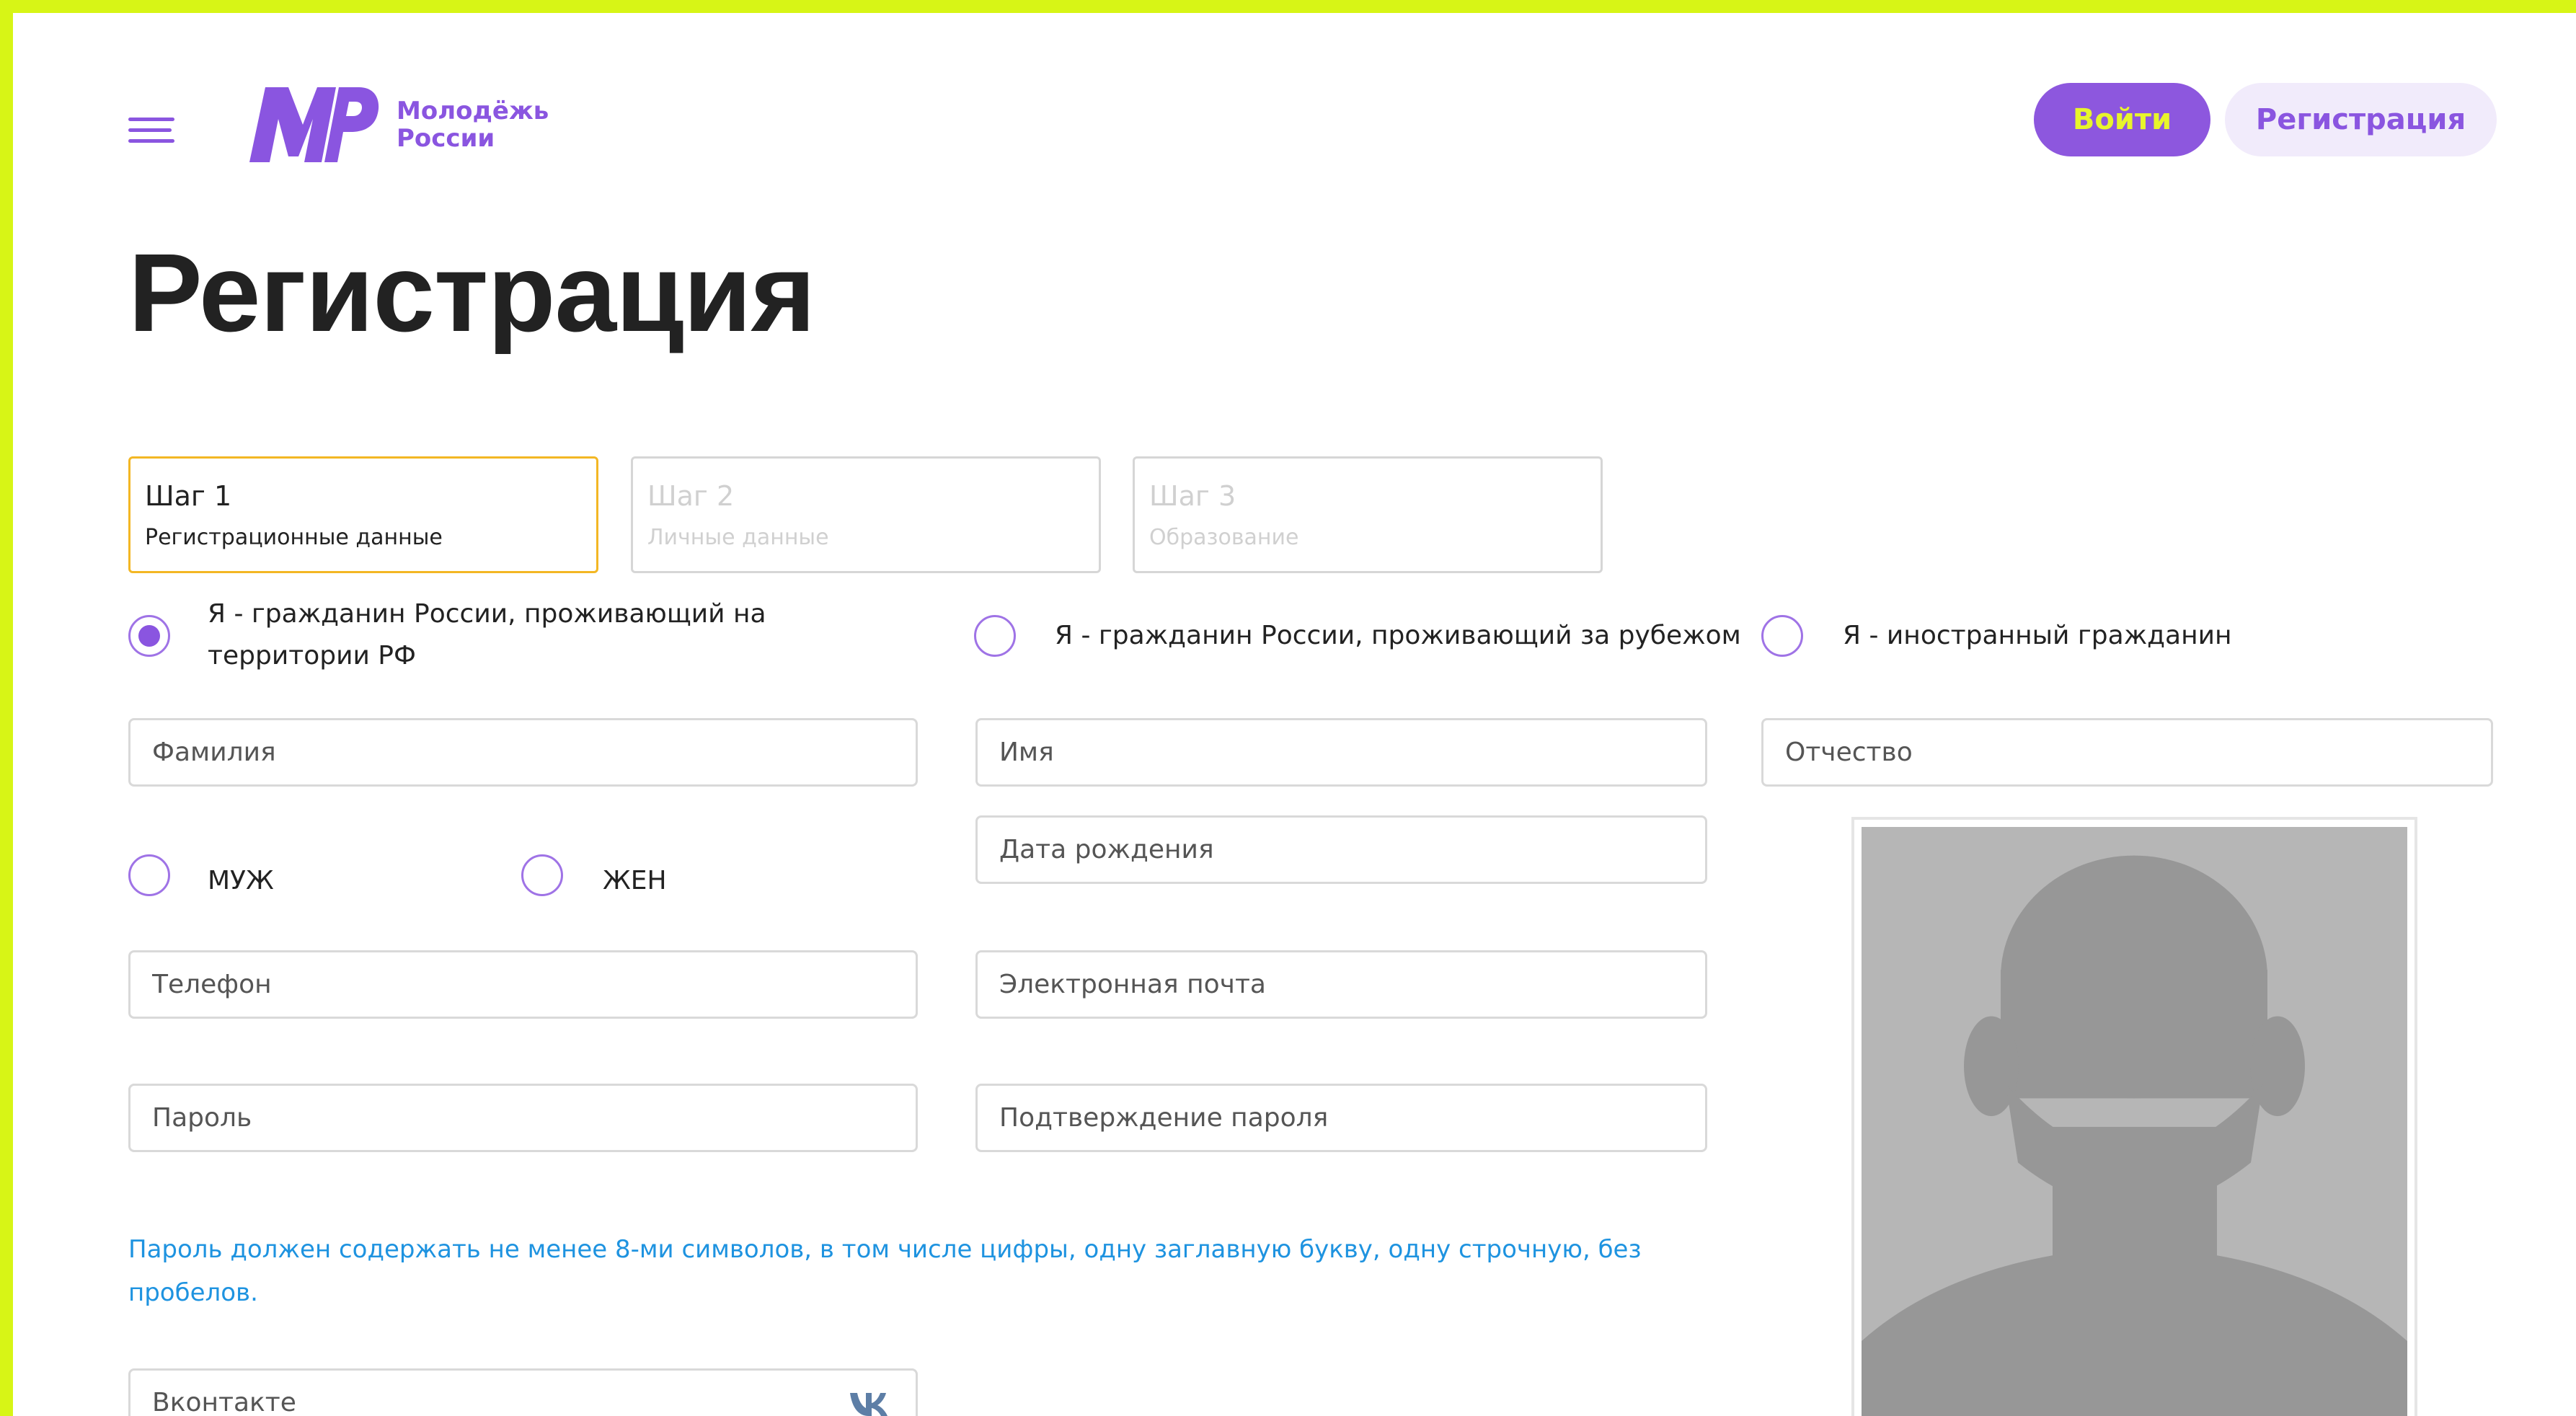 The height and width of the screenshot is (1416, 2576). I want to click on citizenship-radio-foreign, so click(1782, 636).